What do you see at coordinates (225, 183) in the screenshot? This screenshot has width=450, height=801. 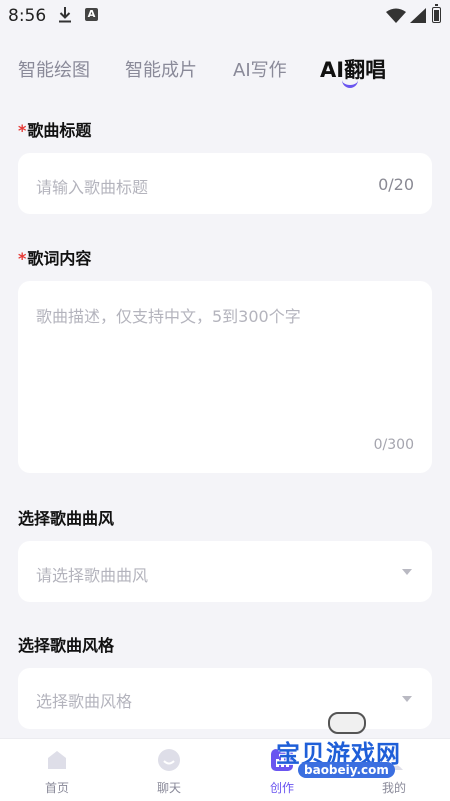 I see `song-title-input: 请输入歌曲标题 0/20` at bounding box center [225, 183].